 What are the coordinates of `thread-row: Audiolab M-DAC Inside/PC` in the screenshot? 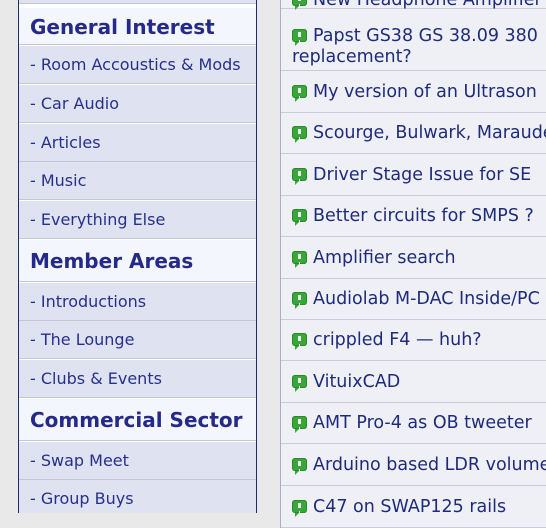 It's located at (413, 299).